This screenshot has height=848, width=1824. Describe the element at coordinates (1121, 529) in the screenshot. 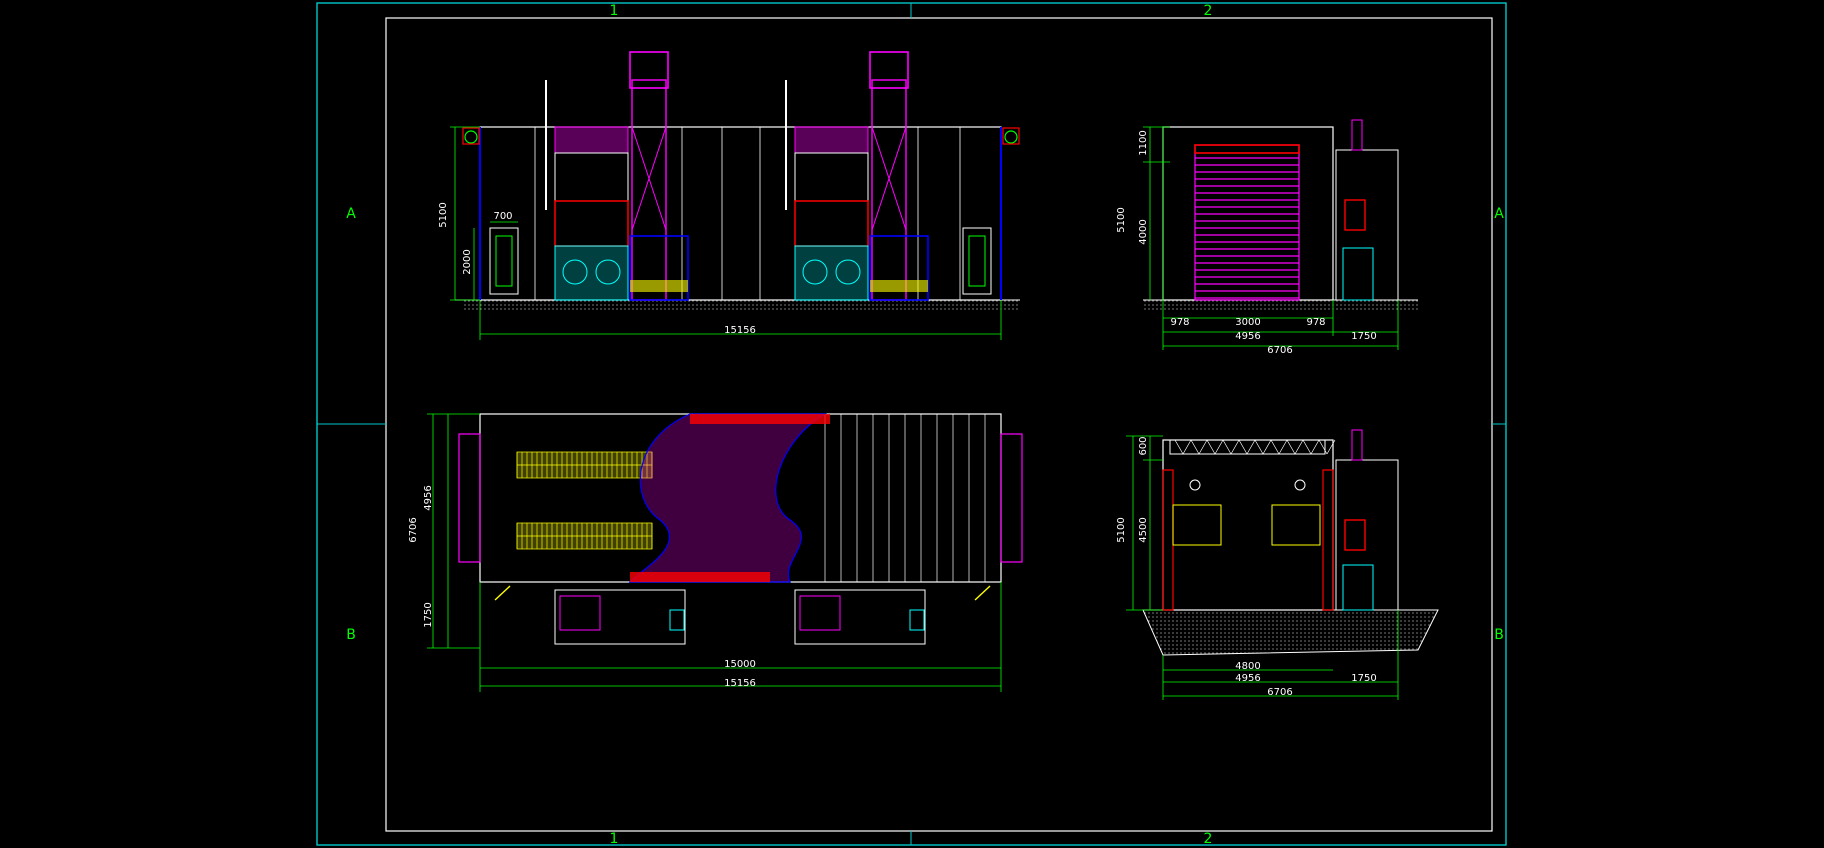

I see `section-height-total: 5100` at that location.